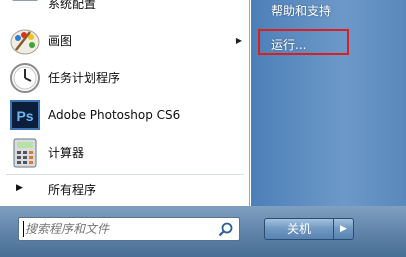 The width and height of the screenshot is (406, 257). What do you see at coordinates (125, 152) in the screenshot?
I see `program-item-calculator: 计算器` at bounding box center [125, 152].